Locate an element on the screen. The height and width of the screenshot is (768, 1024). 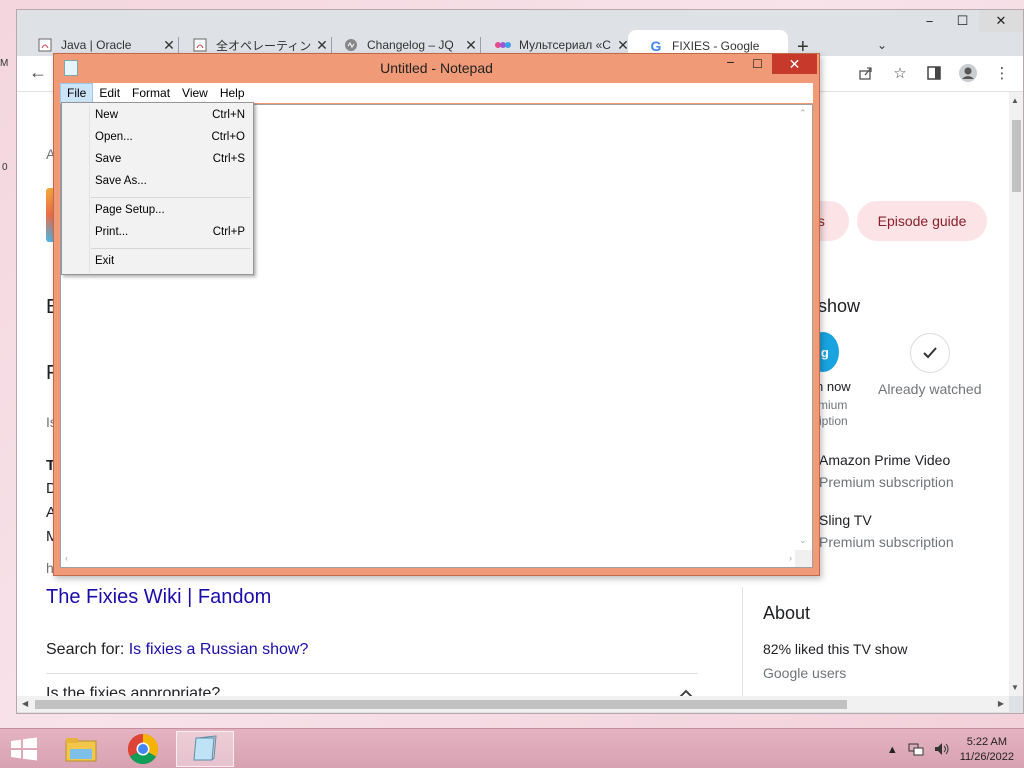
clock: 5:22 AM 11/26/2022 is located at coordinates (987, 750).